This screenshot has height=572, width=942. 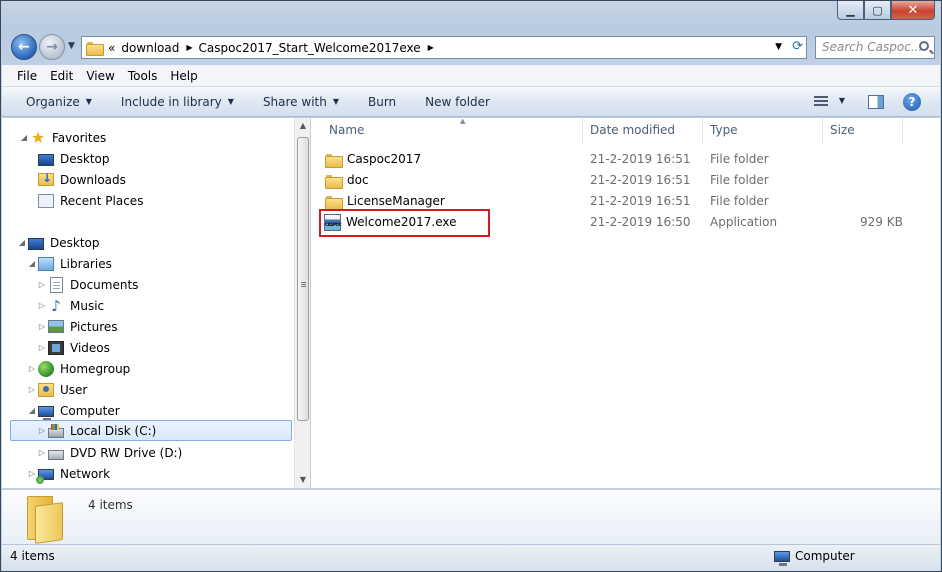 I want to click on sidebar-item-network: ▷ Network, so click(x=68, y=473).